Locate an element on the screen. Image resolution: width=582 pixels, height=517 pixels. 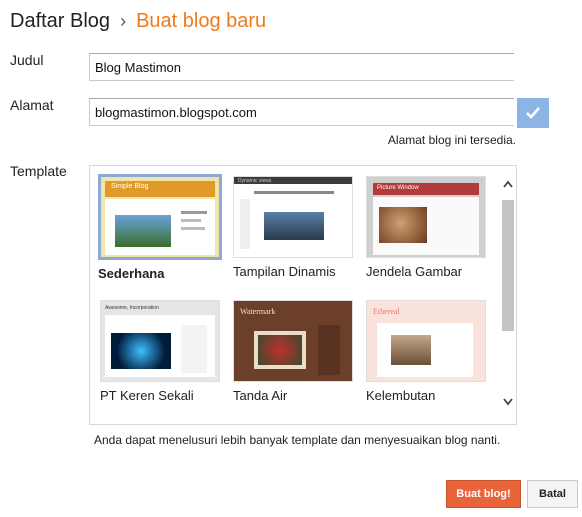
template-tile-tanda-air: Watermark Tanda Air is located at coordinates (295, 351).